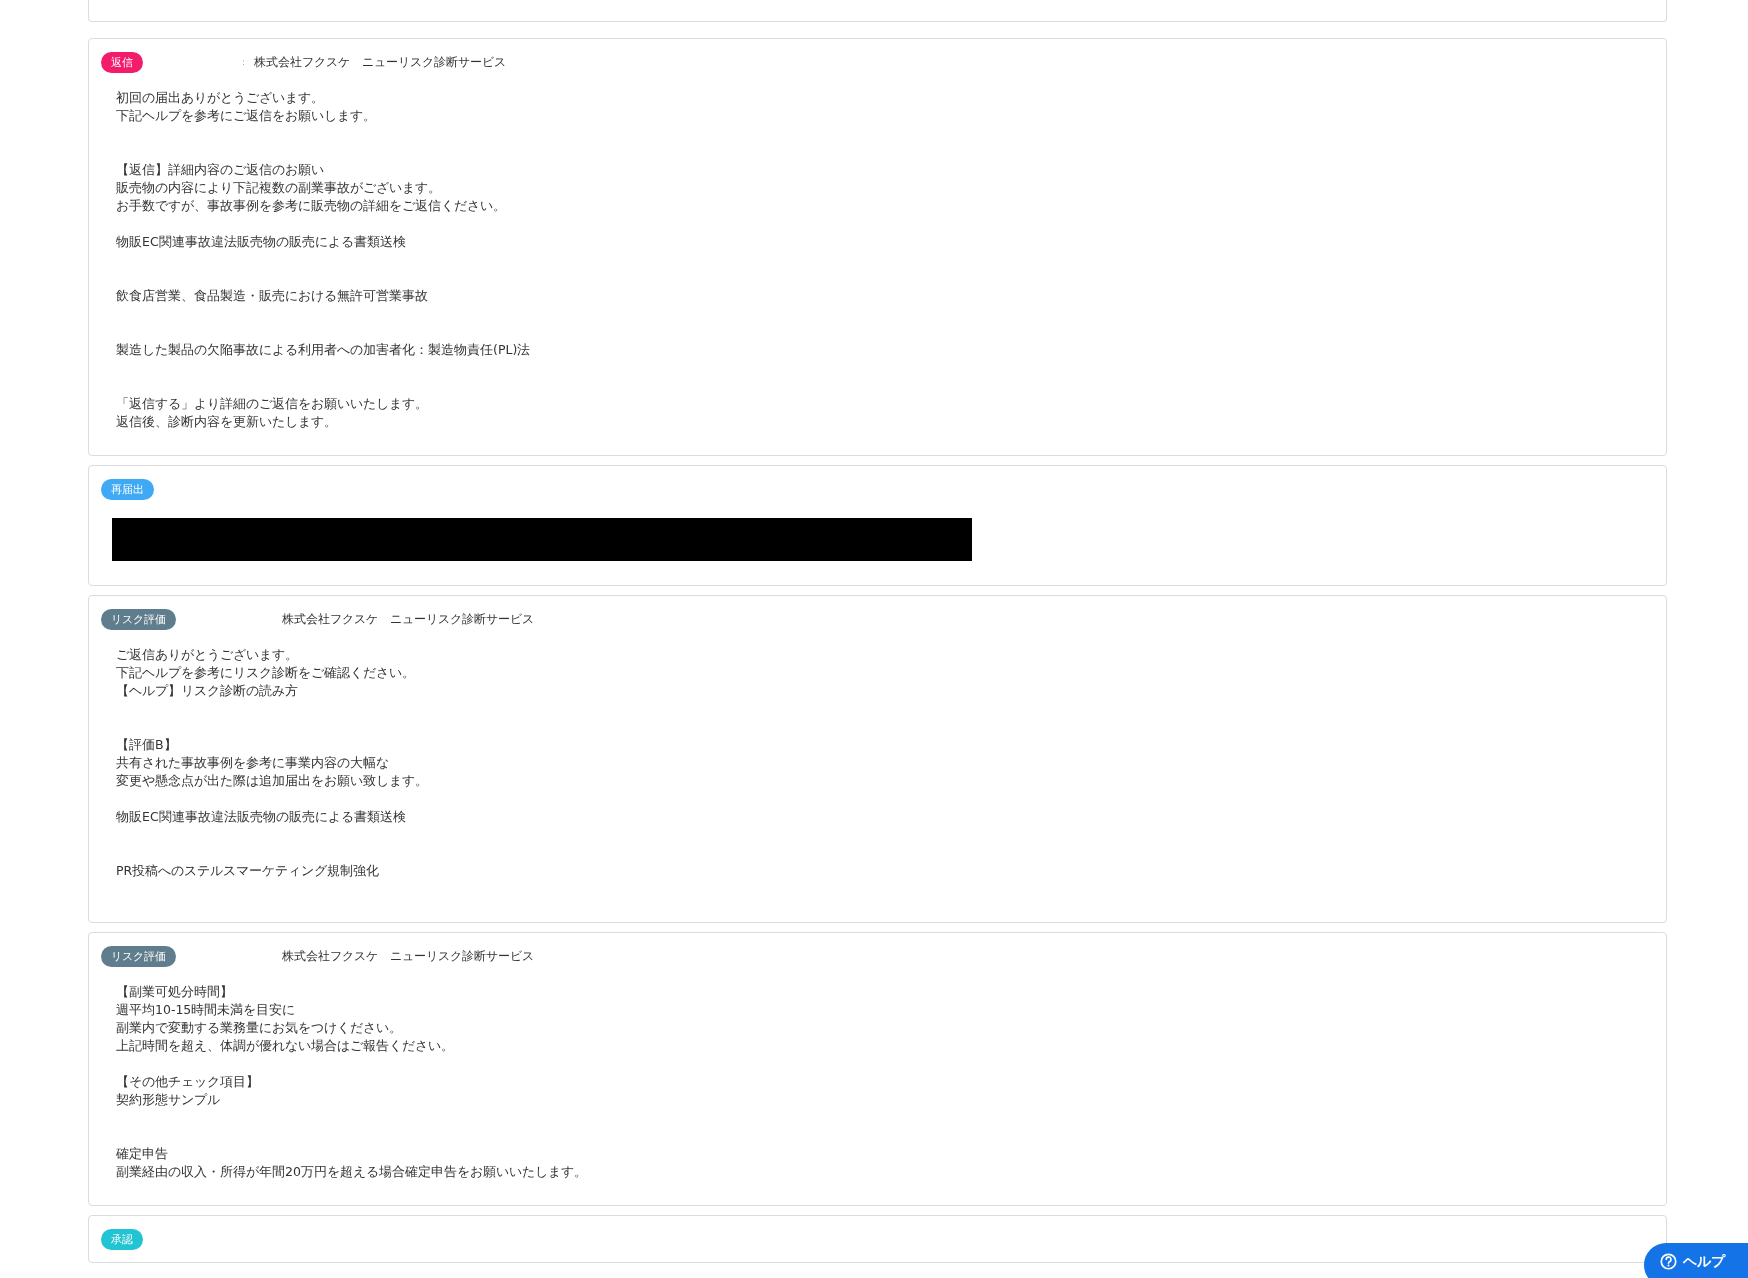 Image resolution: width=1748 pixels, height=1278 pixels. I want to click on text-line: 【副業可処分時間】, so click(175, 992).